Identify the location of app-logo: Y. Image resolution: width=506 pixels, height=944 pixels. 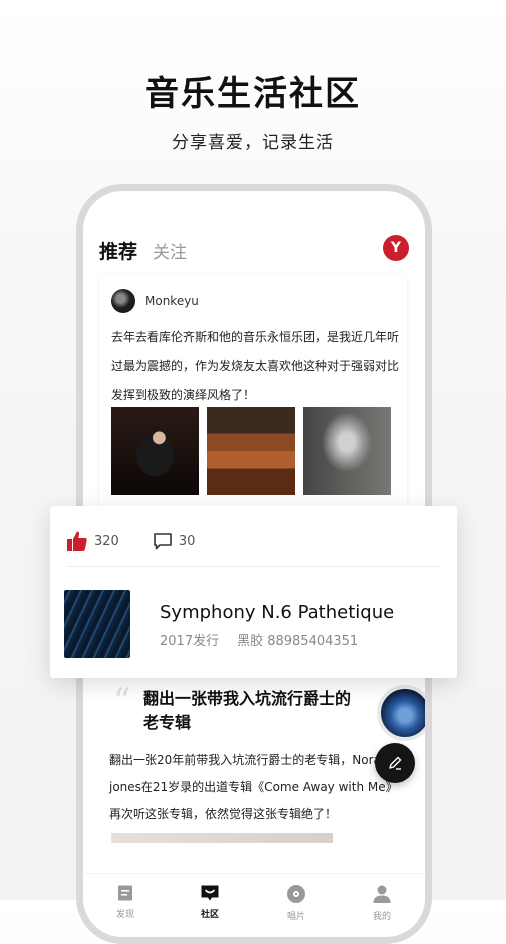
(396, 248).